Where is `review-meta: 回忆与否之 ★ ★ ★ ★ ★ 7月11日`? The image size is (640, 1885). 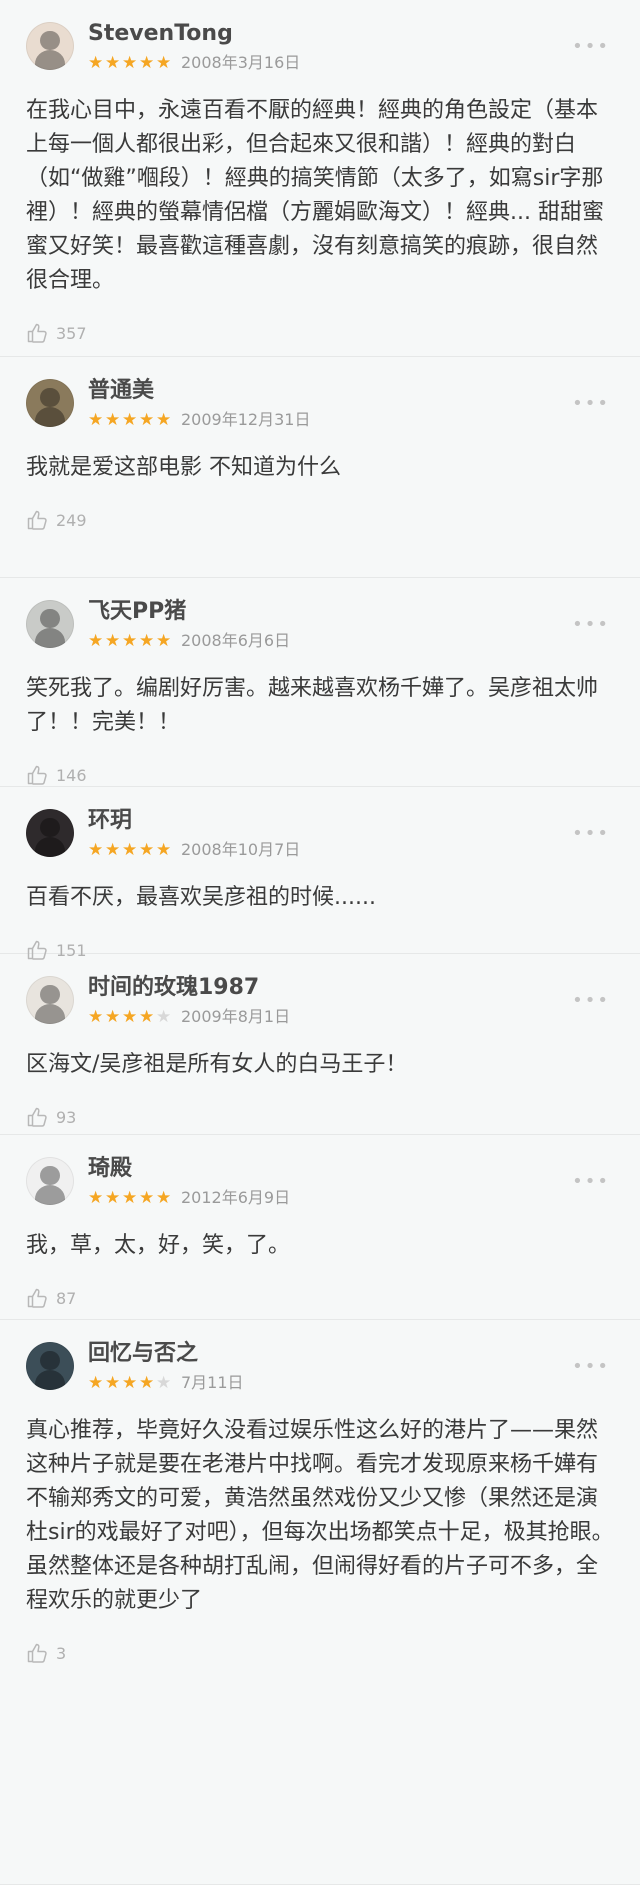
review-meta: 回忆与否之 ★ ★ ★ ★ ★ 7月11日 is located at coordinates (166, 1366).